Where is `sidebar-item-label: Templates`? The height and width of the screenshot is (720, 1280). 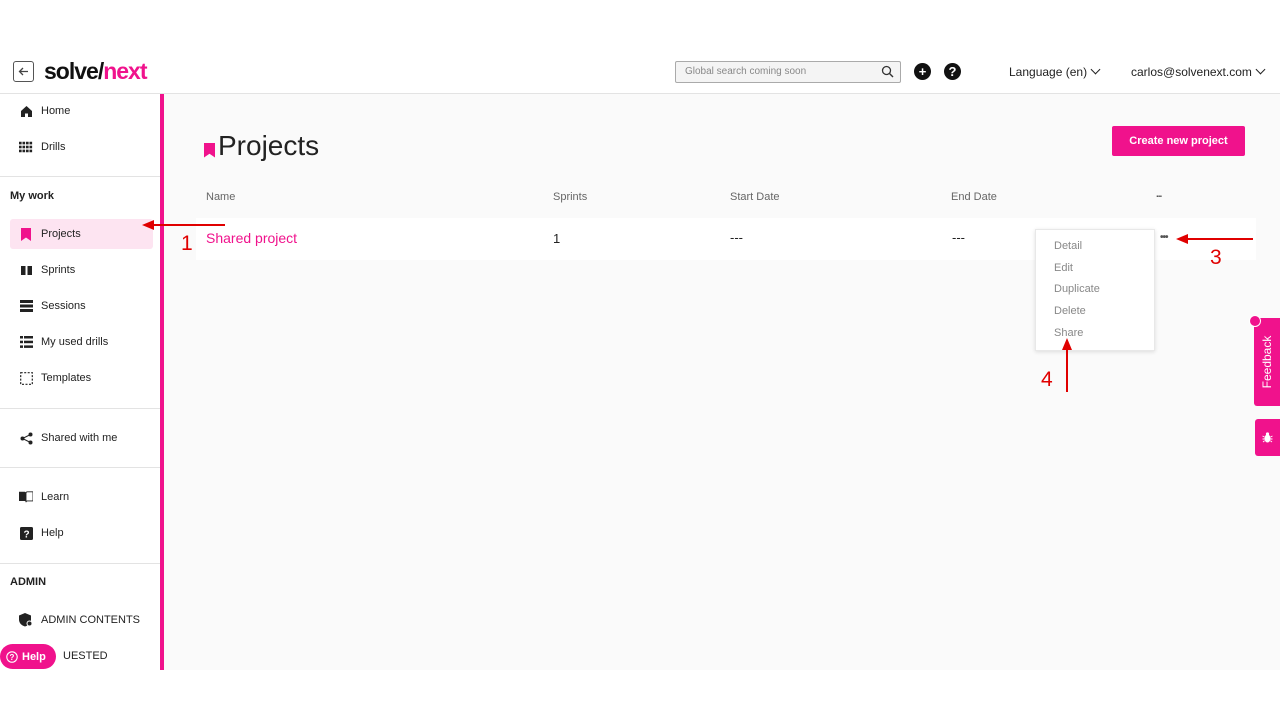 sidebar-item-label: Templates is located at coordinates (66, 378).